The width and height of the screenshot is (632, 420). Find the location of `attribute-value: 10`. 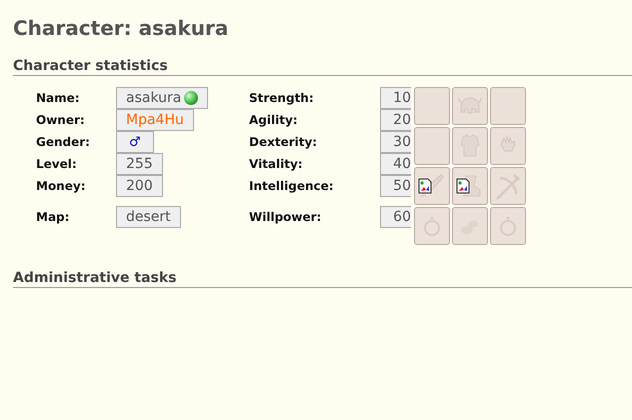

attribute-value: 10 is located at coordinates (395, 98).